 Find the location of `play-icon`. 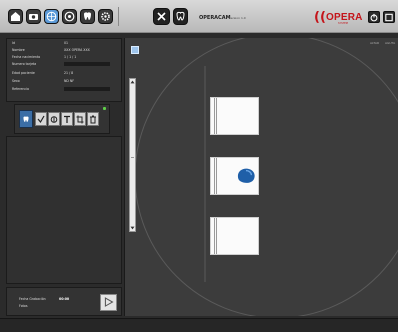

play-icon is located at coordinates (109, 302).